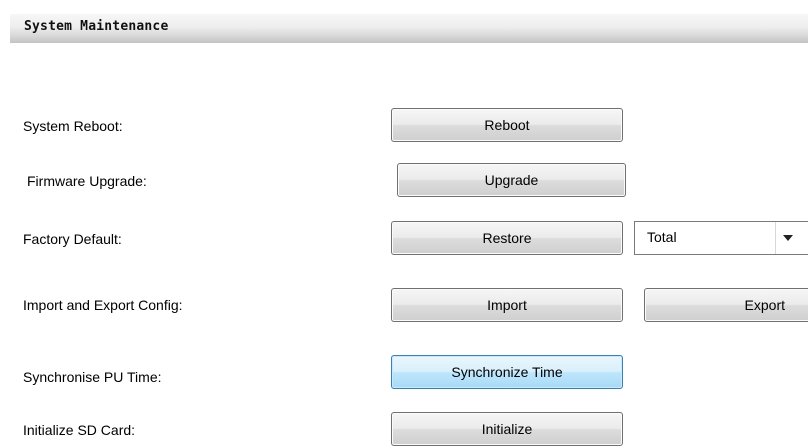 The width and height of the screenshot is (808, 447). Describe the element at coordinates (73, 126) in the screenshot. I see `reboot-label: System Reboot:` at that location.